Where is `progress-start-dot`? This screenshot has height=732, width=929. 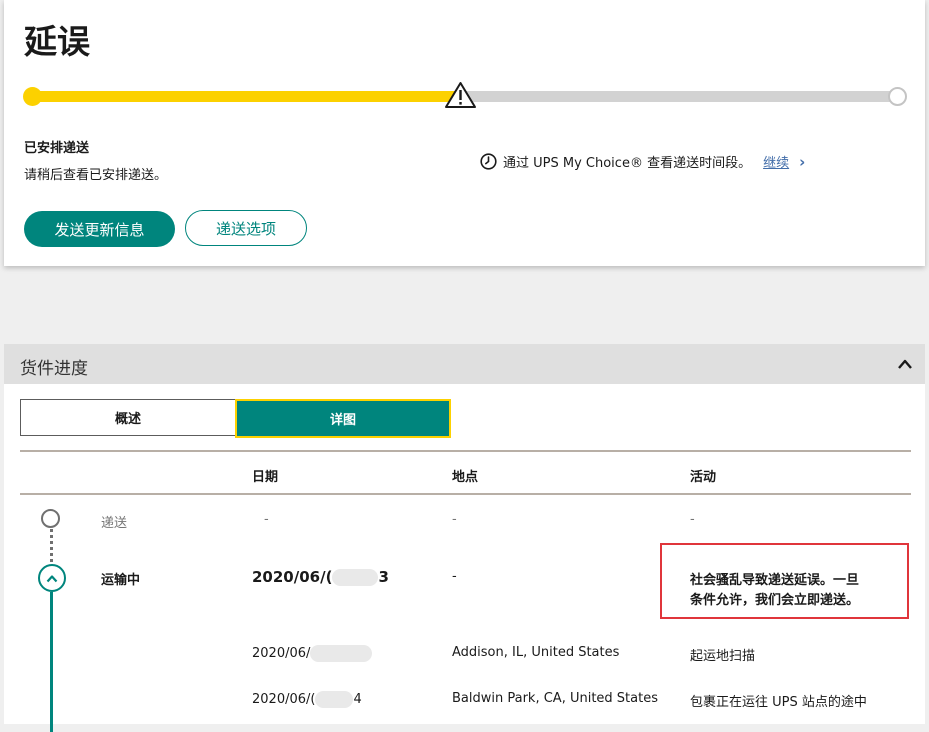
progress-start-dot is located at coordinates (32, 96).